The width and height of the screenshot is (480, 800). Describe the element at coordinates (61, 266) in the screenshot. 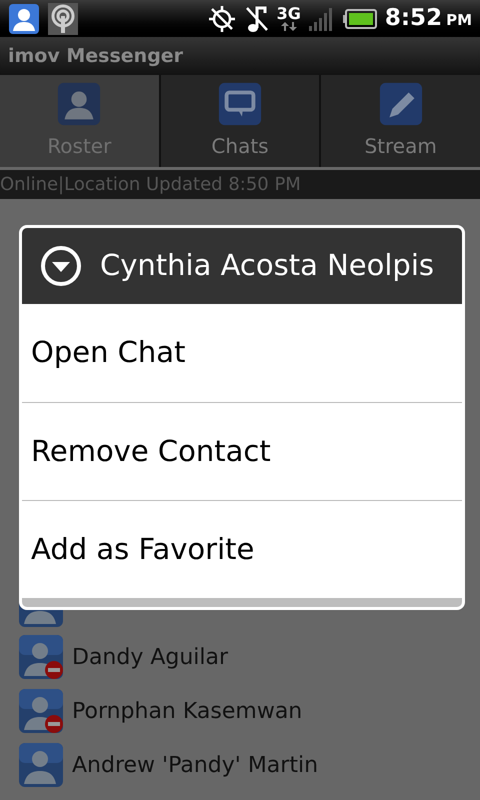

I see `dropdown-icon` at that location.